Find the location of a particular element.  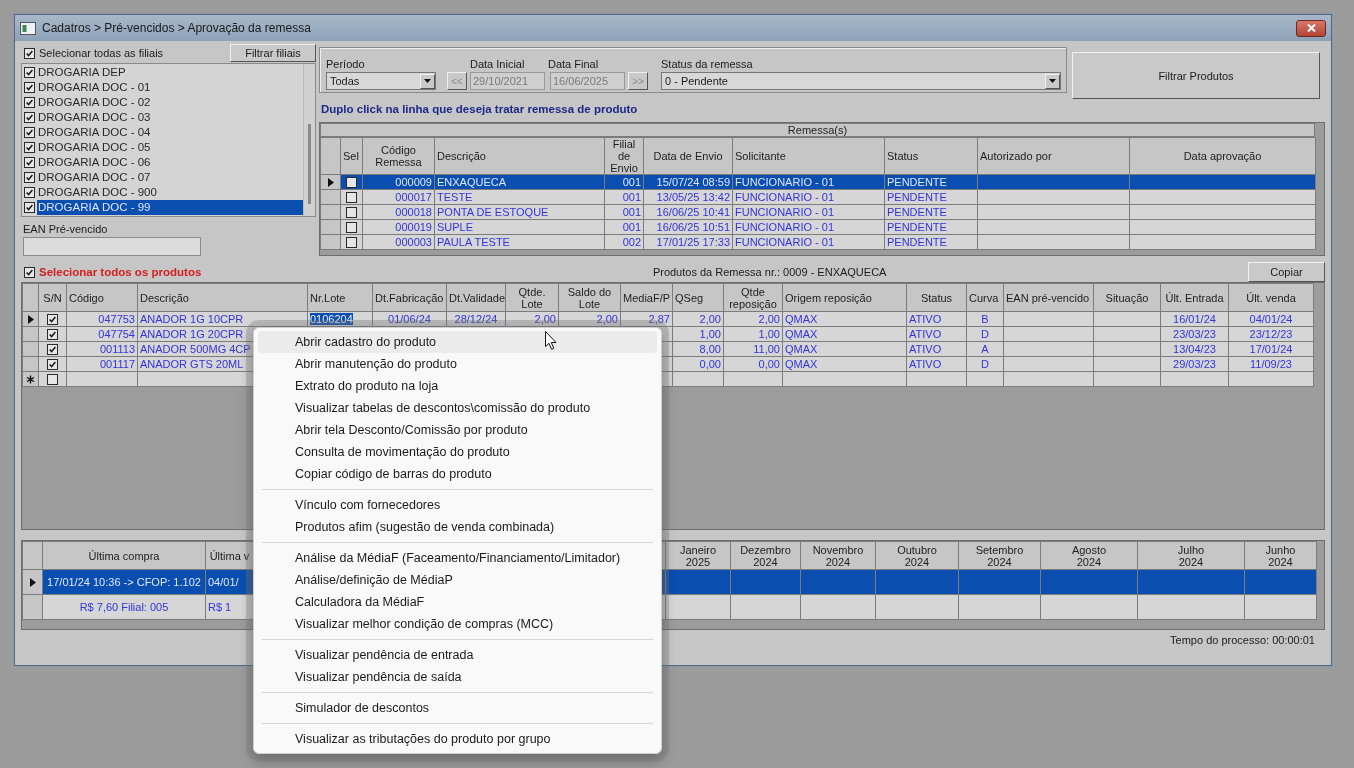

column-header: Agosto 2024 is located at coordinates (1089, 555).